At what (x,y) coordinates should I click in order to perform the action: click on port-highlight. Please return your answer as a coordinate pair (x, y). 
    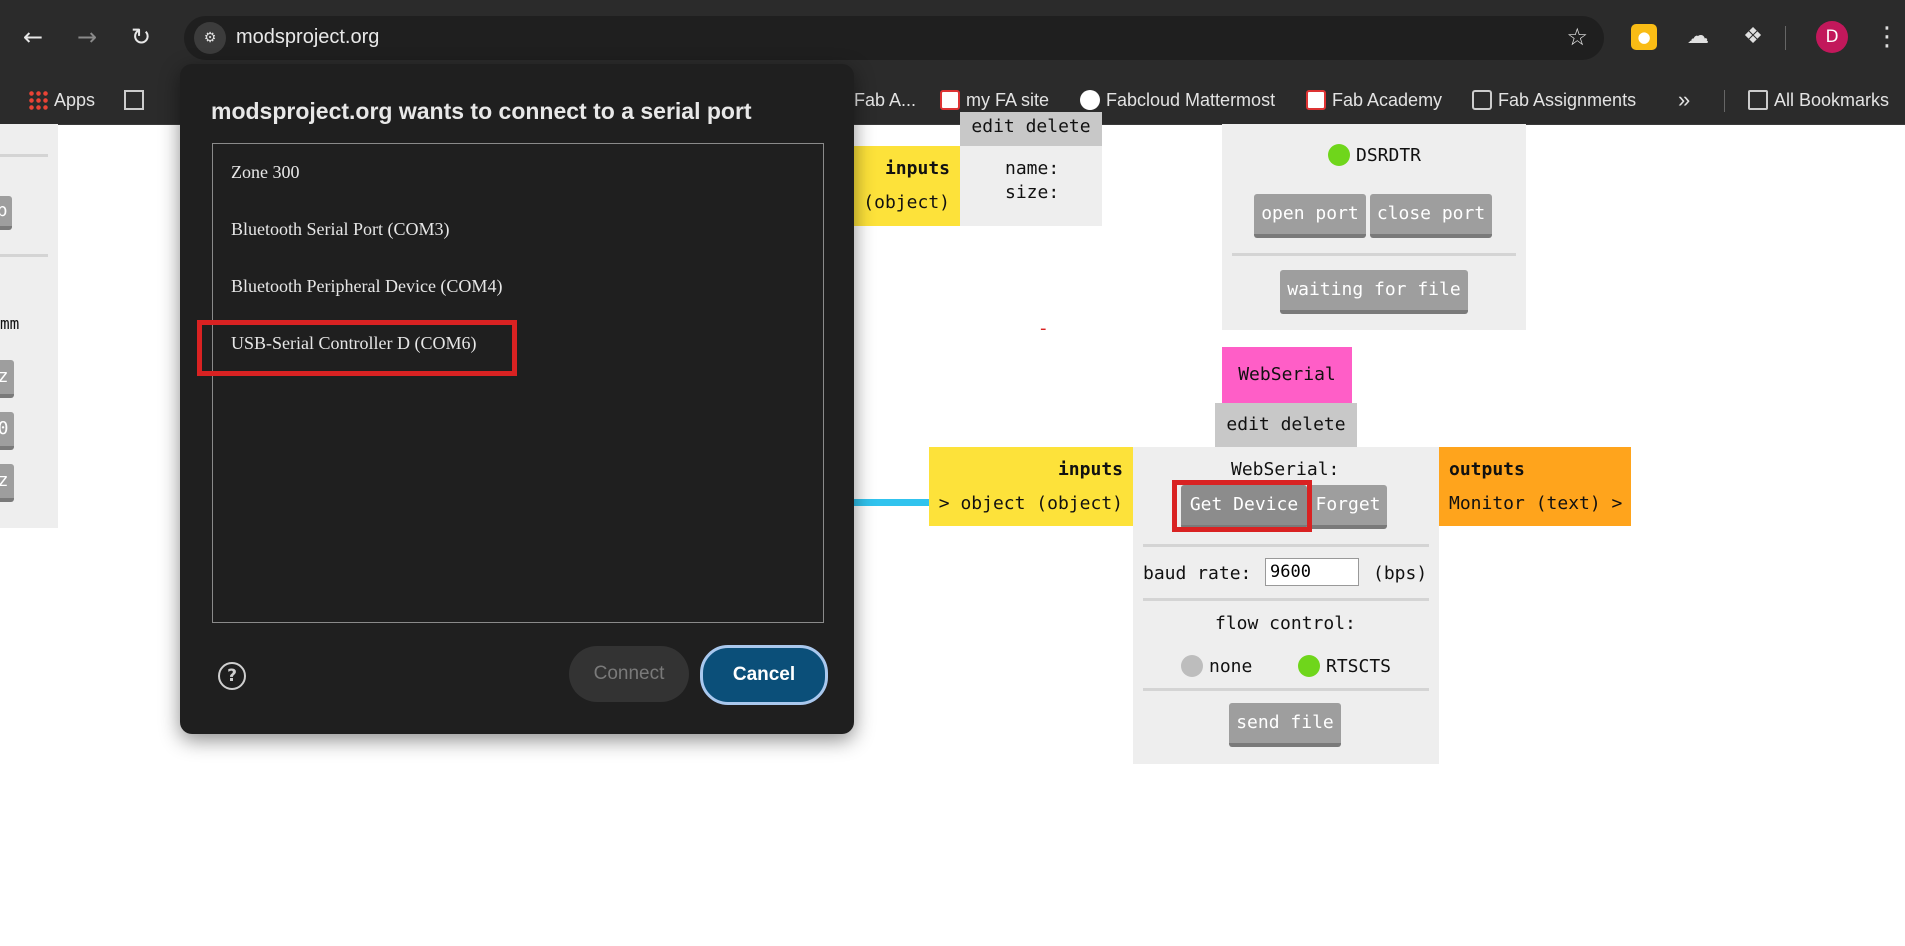
    Looking at the image, I should click on (357, 348).